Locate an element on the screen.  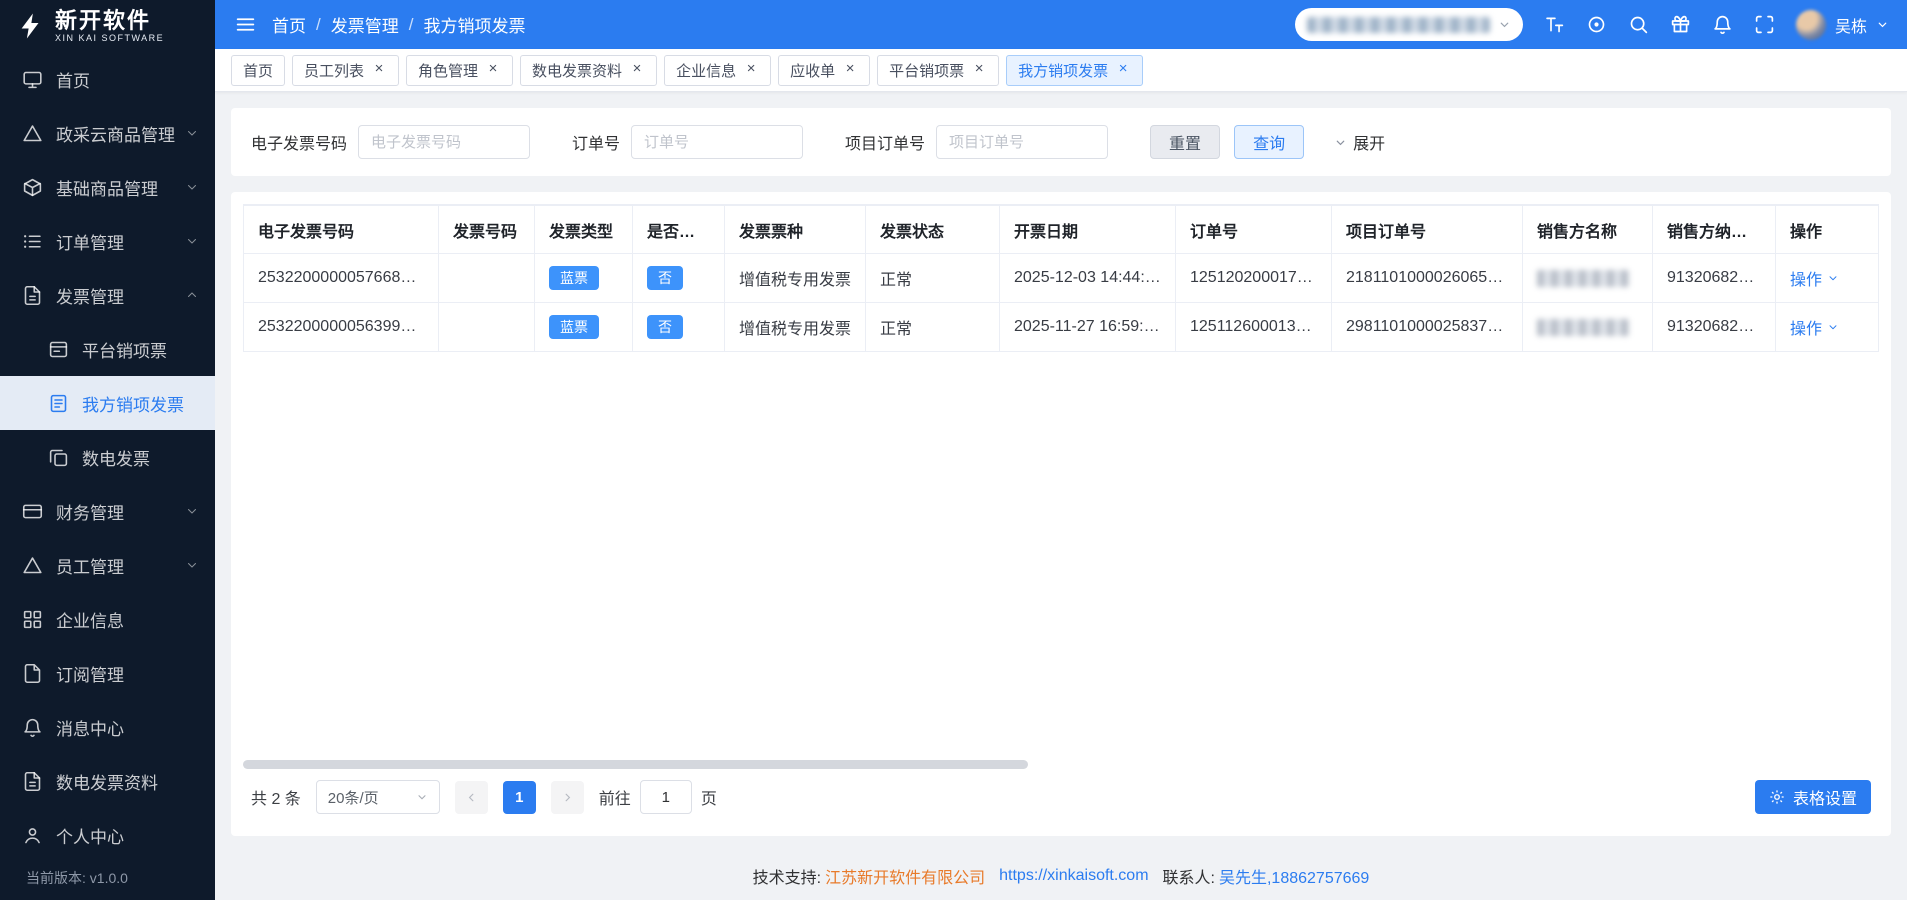
sidebar-item-platform-sales-invoice: 平台销项票 is located at coordinates (107, 349).